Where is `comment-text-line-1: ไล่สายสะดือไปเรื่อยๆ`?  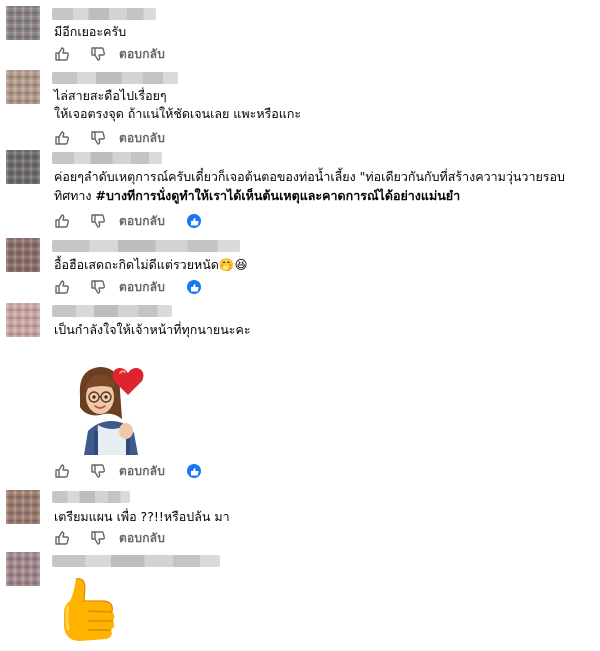 comment-text-line-1: ไล่สายสะดือไปเรื่อยๆ is located at coordinates (110, 95).